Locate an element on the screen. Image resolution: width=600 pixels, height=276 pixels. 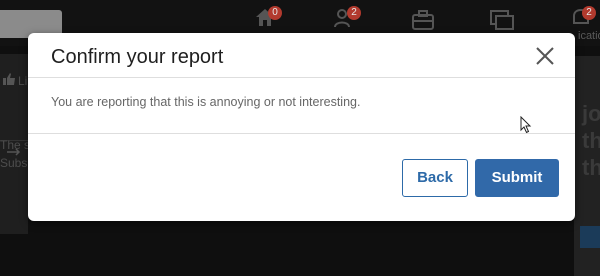
nav-home: 0 is located at coordinates (268, 19).